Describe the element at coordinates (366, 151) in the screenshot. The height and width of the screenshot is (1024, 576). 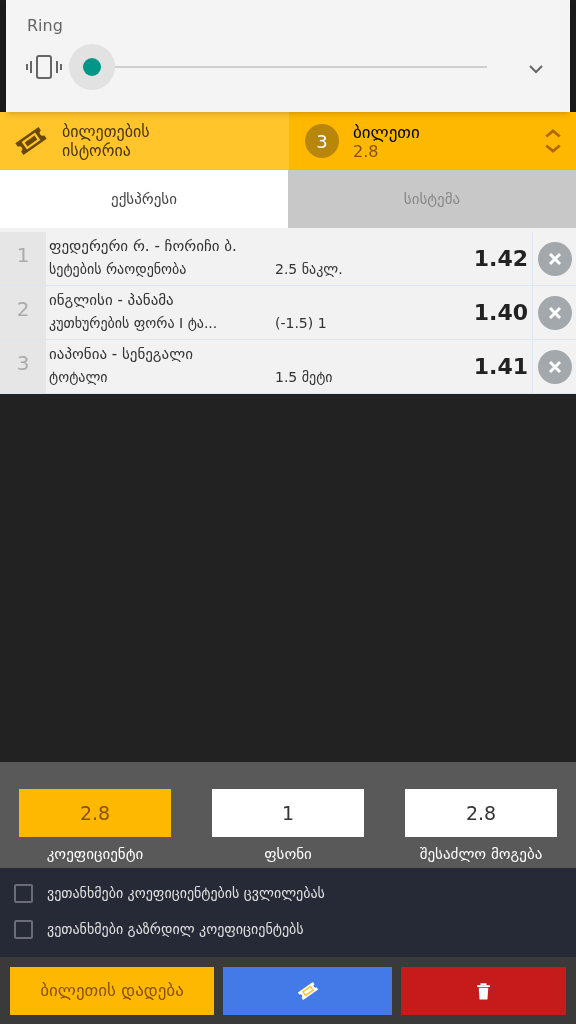
I see `ticket-odds: 2.8` at that location.